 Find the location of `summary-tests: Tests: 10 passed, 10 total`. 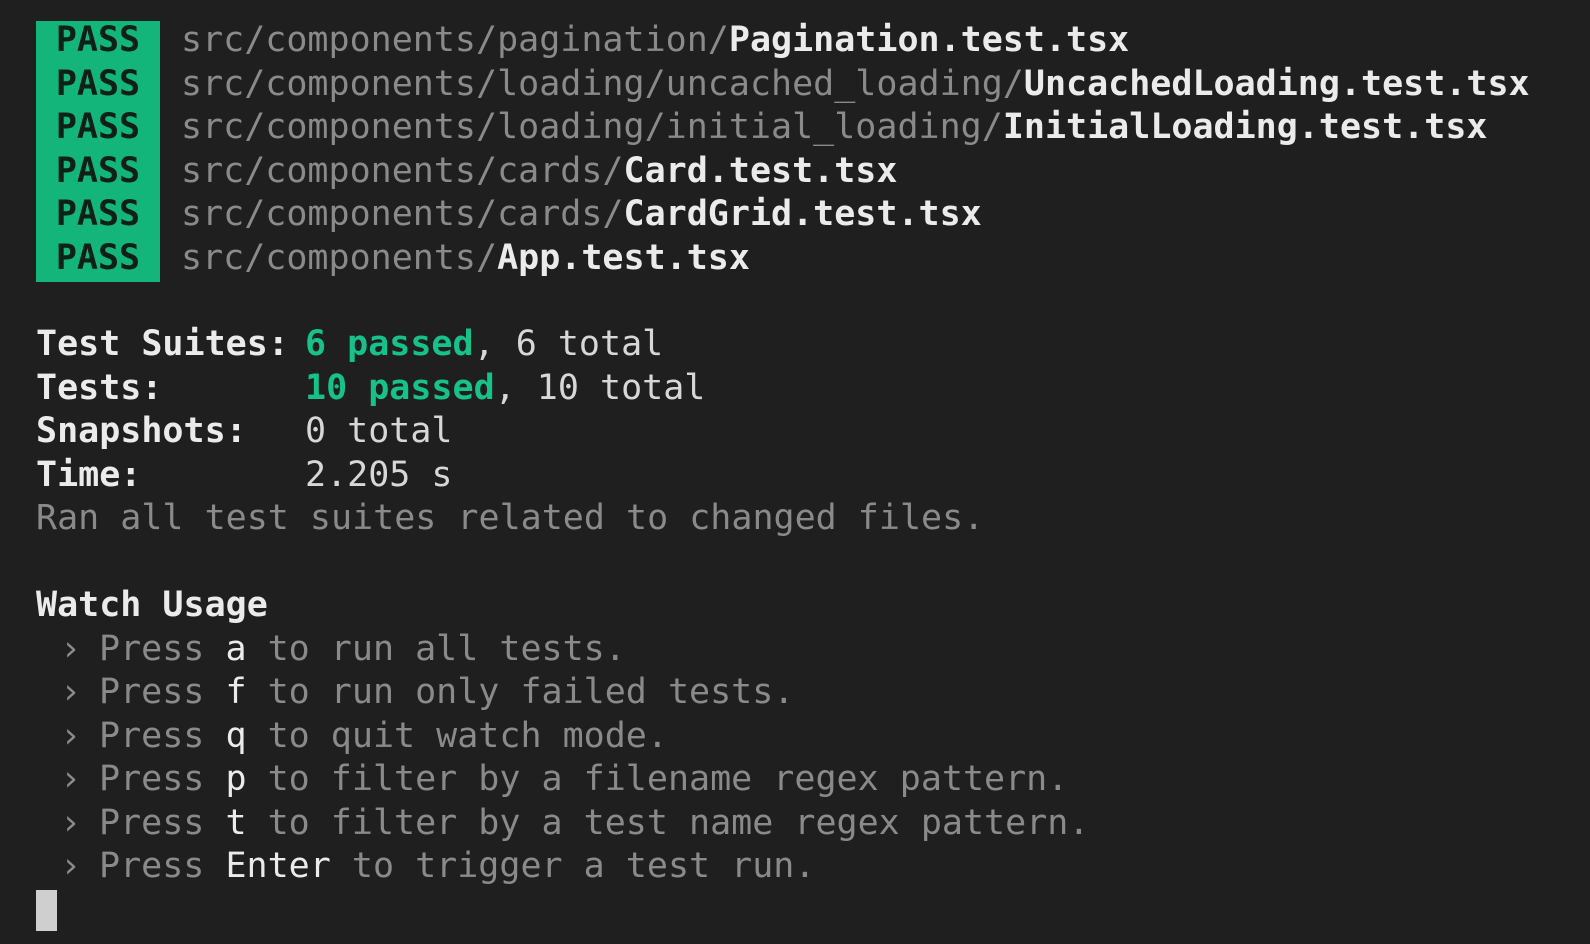

summary-tests: Tests: 10 passed, 10 total is located at coordinates (370, 389).